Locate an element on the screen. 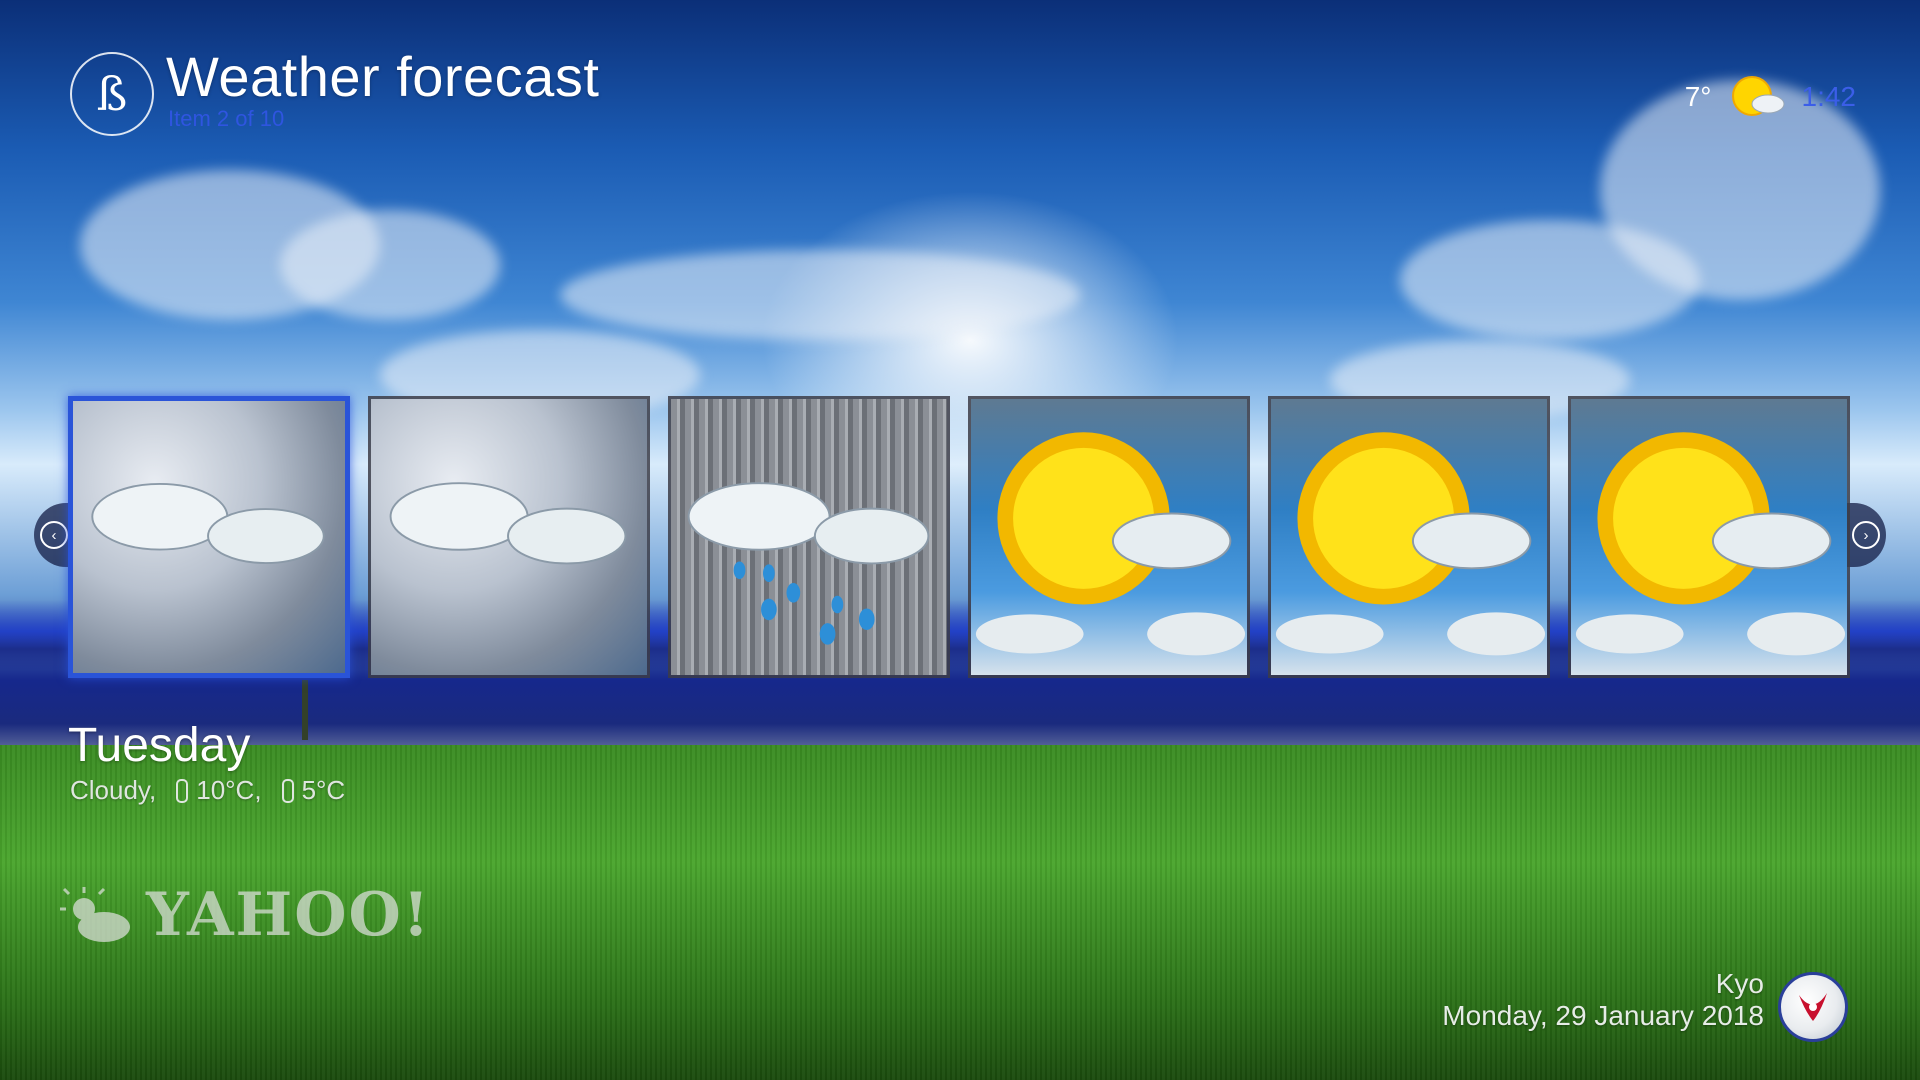 This screenshot has height=1080, width=1920. thermometer-high-icon is located at coordinates (182, 790).